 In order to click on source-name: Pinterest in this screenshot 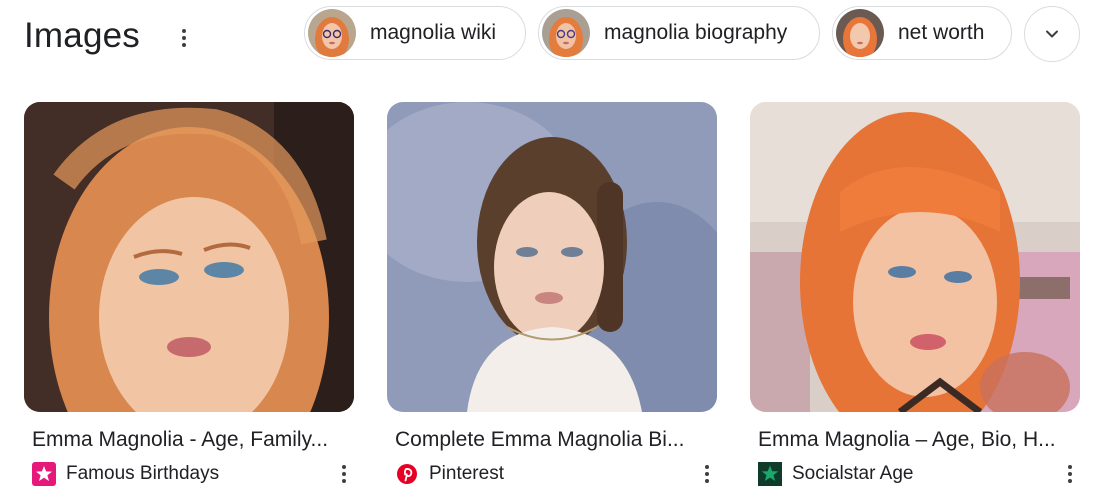, I will do `click(466, 473)`.